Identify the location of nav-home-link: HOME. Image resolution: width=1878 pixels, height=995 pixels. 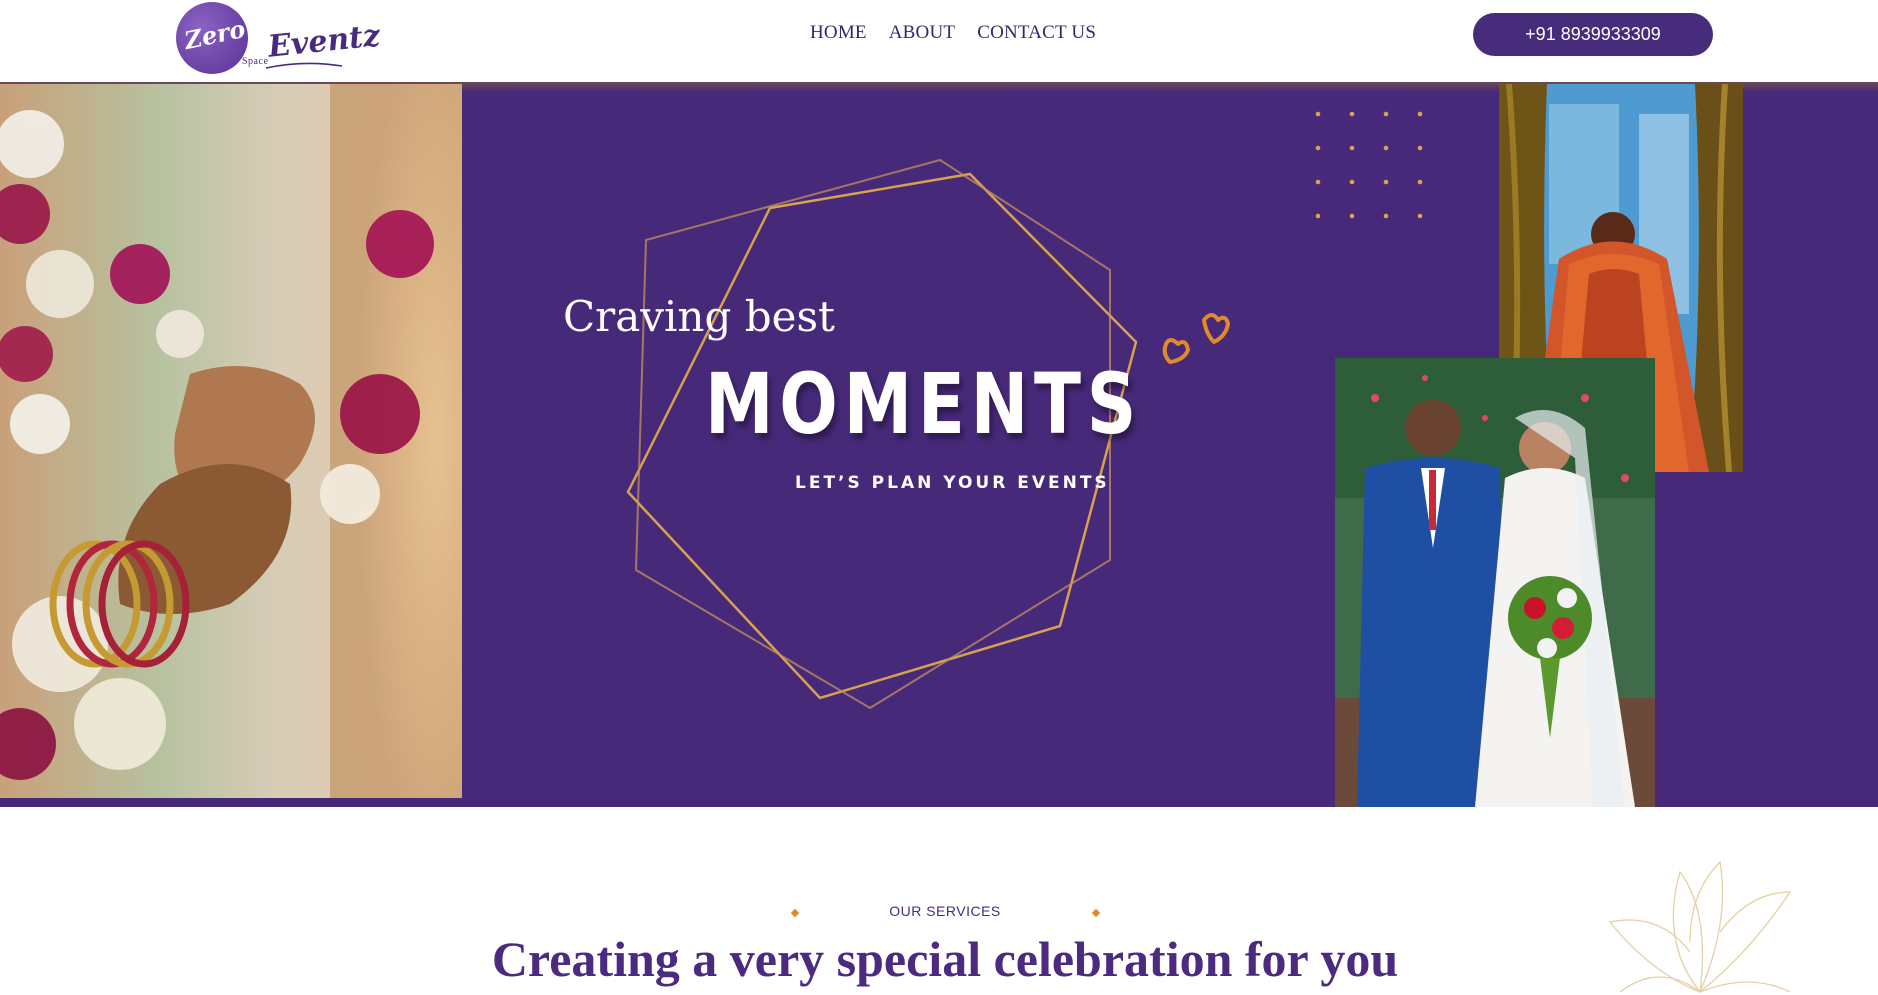
(838, 33).